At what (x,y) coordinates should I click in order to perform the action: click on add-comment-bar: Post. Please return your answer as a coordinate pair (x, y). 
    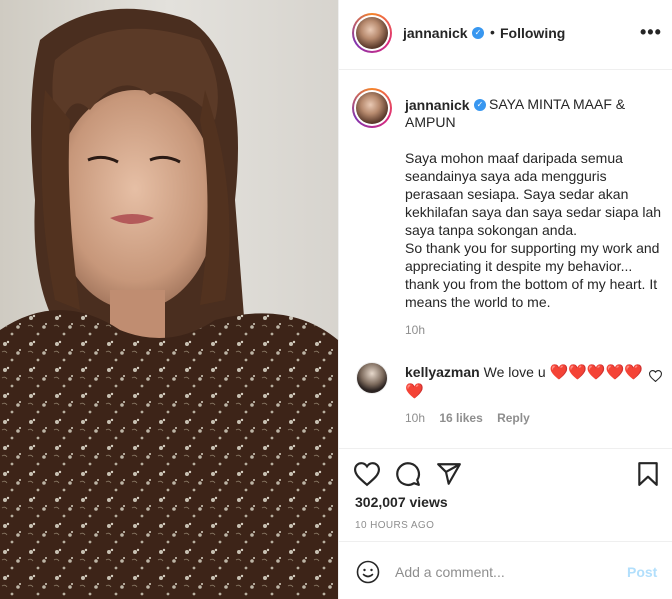
    Looking at the image, I should click on (505, 570).